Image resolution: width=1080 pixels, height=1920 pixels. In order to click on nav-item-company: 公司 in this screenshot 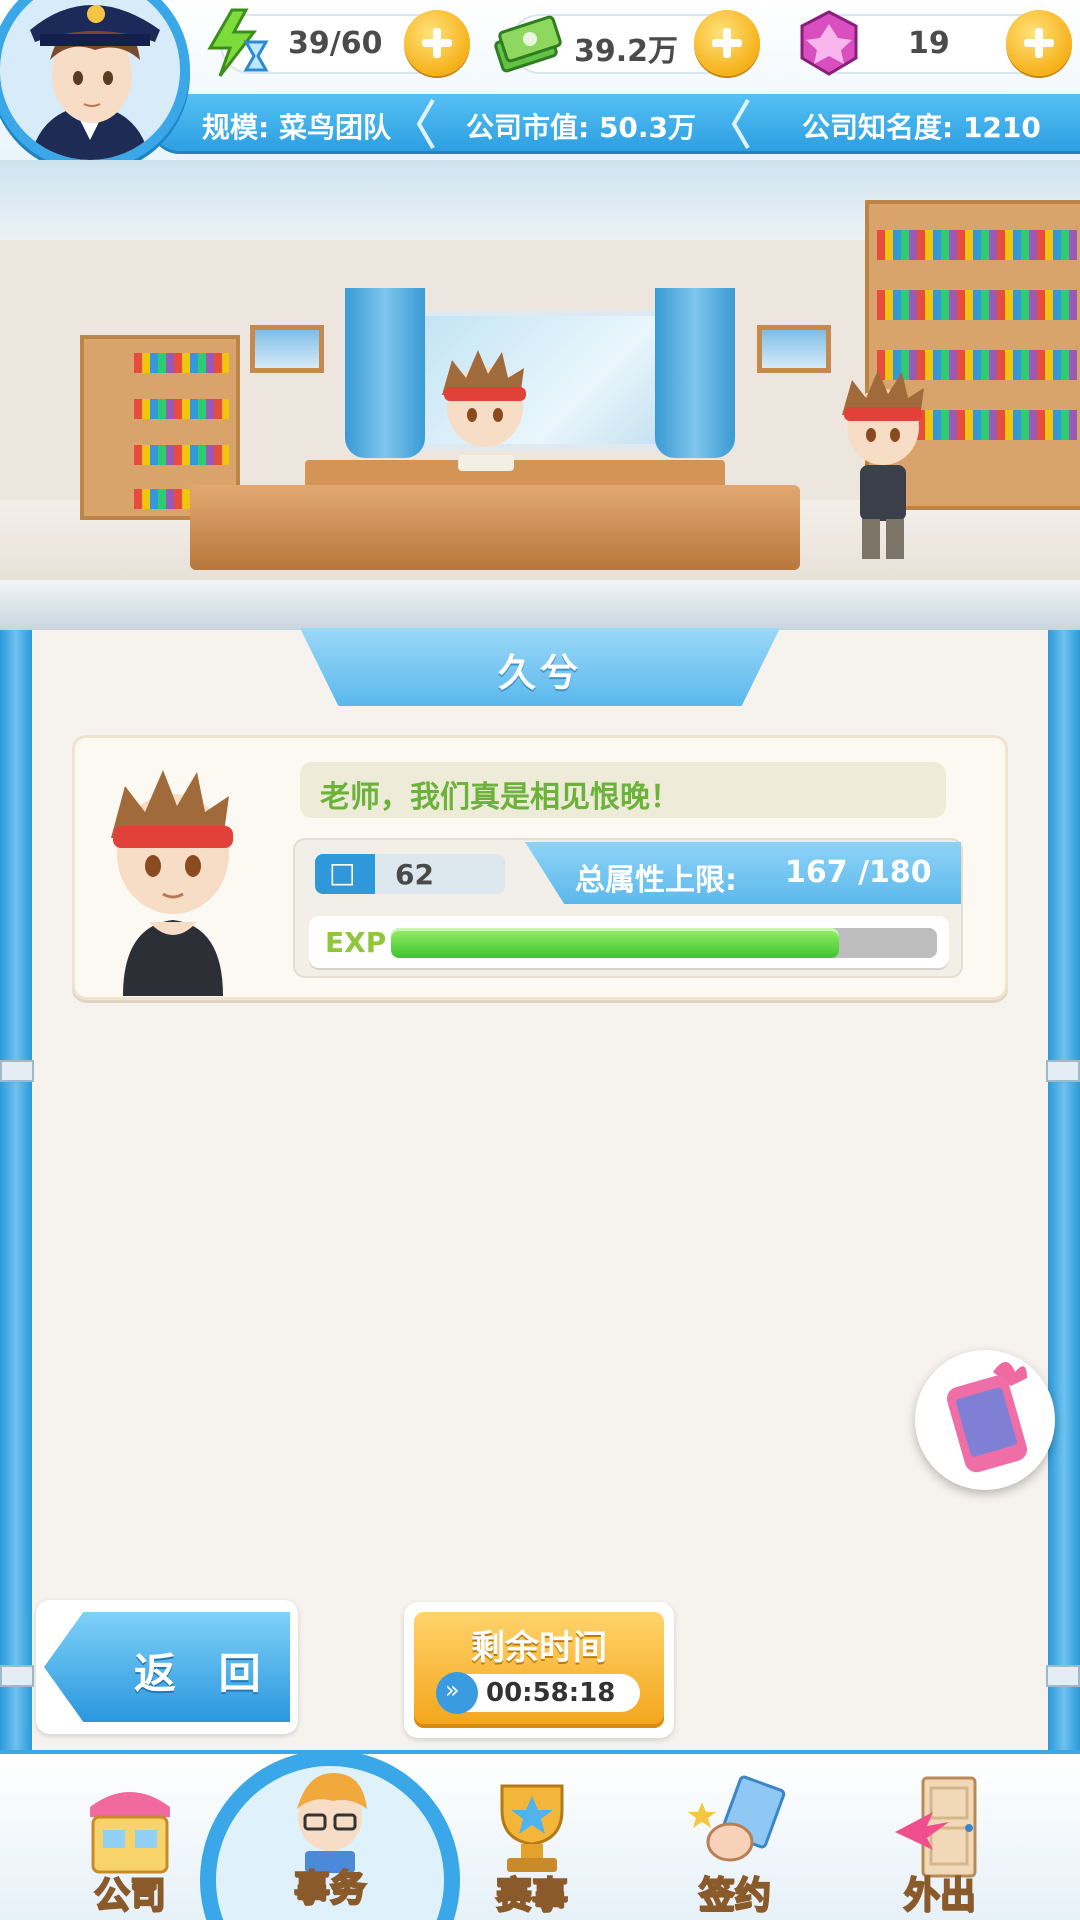, I will do `click(130, 1846)`.